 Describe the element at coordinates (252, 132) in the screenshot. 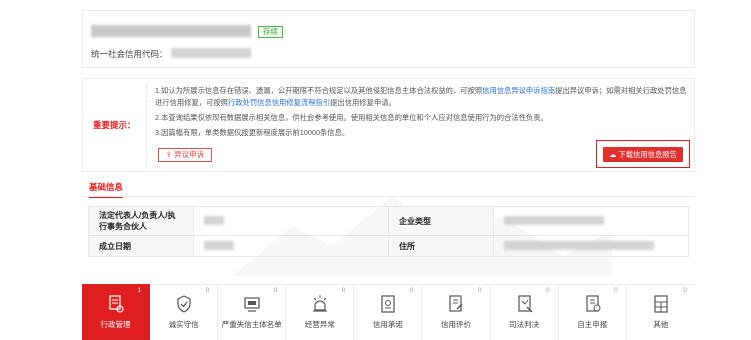

I see `notice-line-3: 3.因篇幅有限，单类数据仅按更新程度展示前10000条信息。` at that location.